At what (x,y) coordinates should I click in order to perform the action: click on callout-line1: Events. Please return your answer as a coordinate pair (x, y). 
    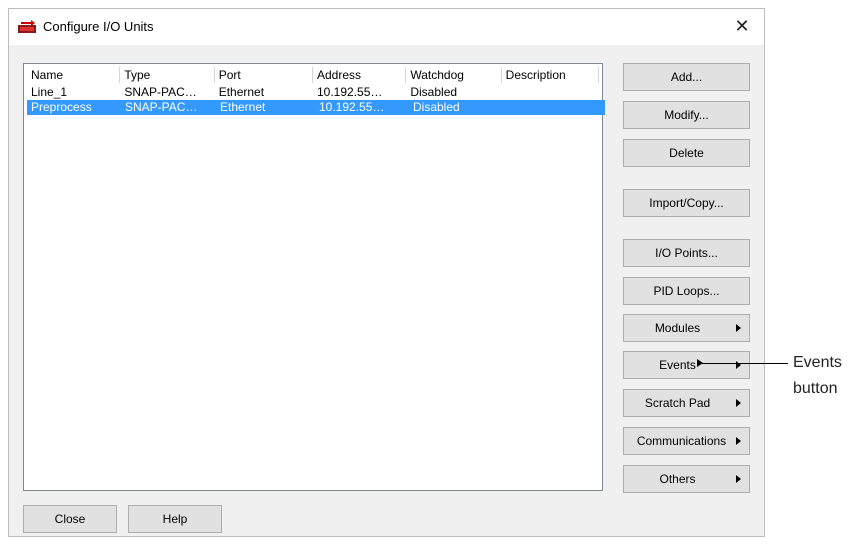
    Looking at the image, I should click on (817, 362).